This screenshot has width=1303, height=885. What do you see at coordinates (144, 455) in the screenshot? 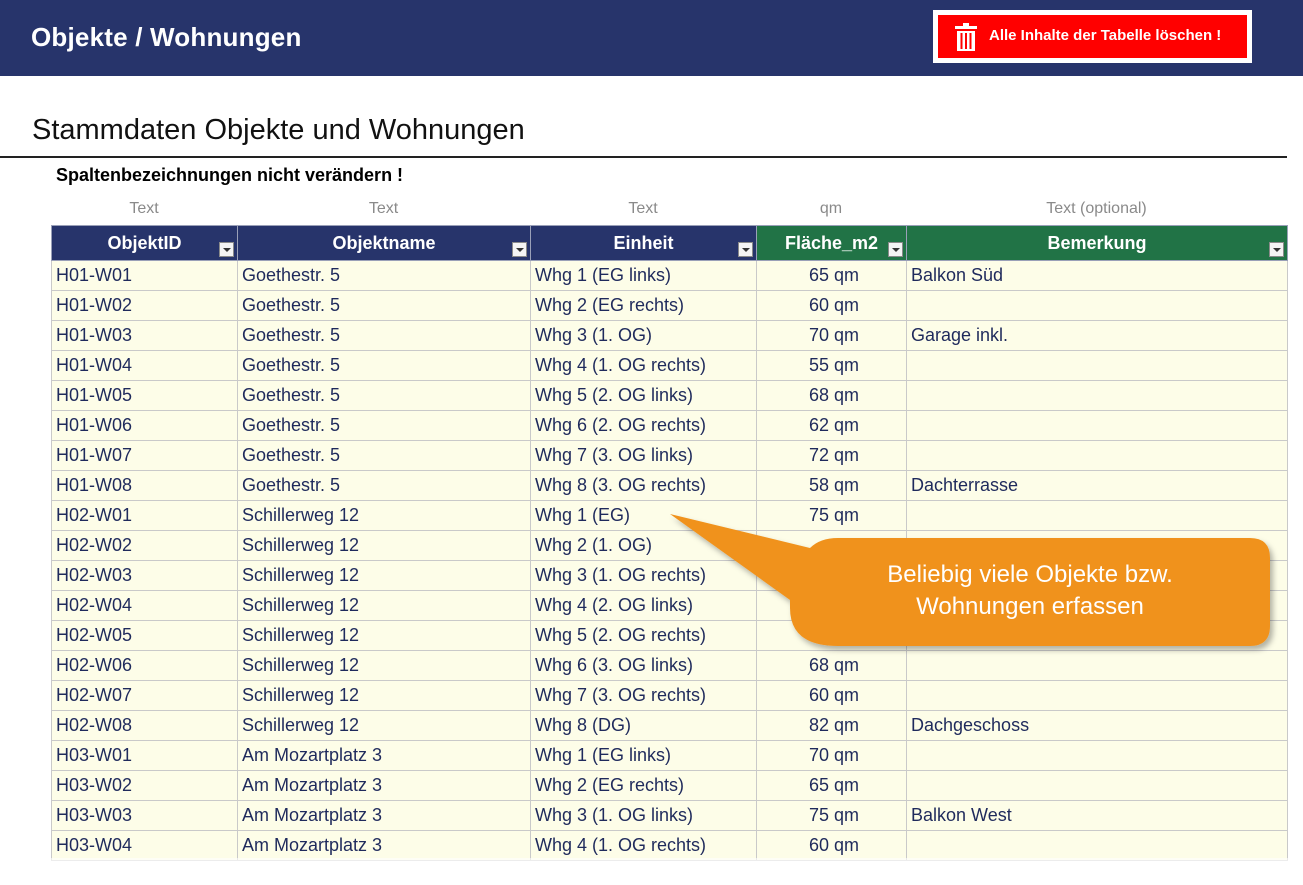
I see `objektid-cell: H01-W07` at bounding box center [144, 455].